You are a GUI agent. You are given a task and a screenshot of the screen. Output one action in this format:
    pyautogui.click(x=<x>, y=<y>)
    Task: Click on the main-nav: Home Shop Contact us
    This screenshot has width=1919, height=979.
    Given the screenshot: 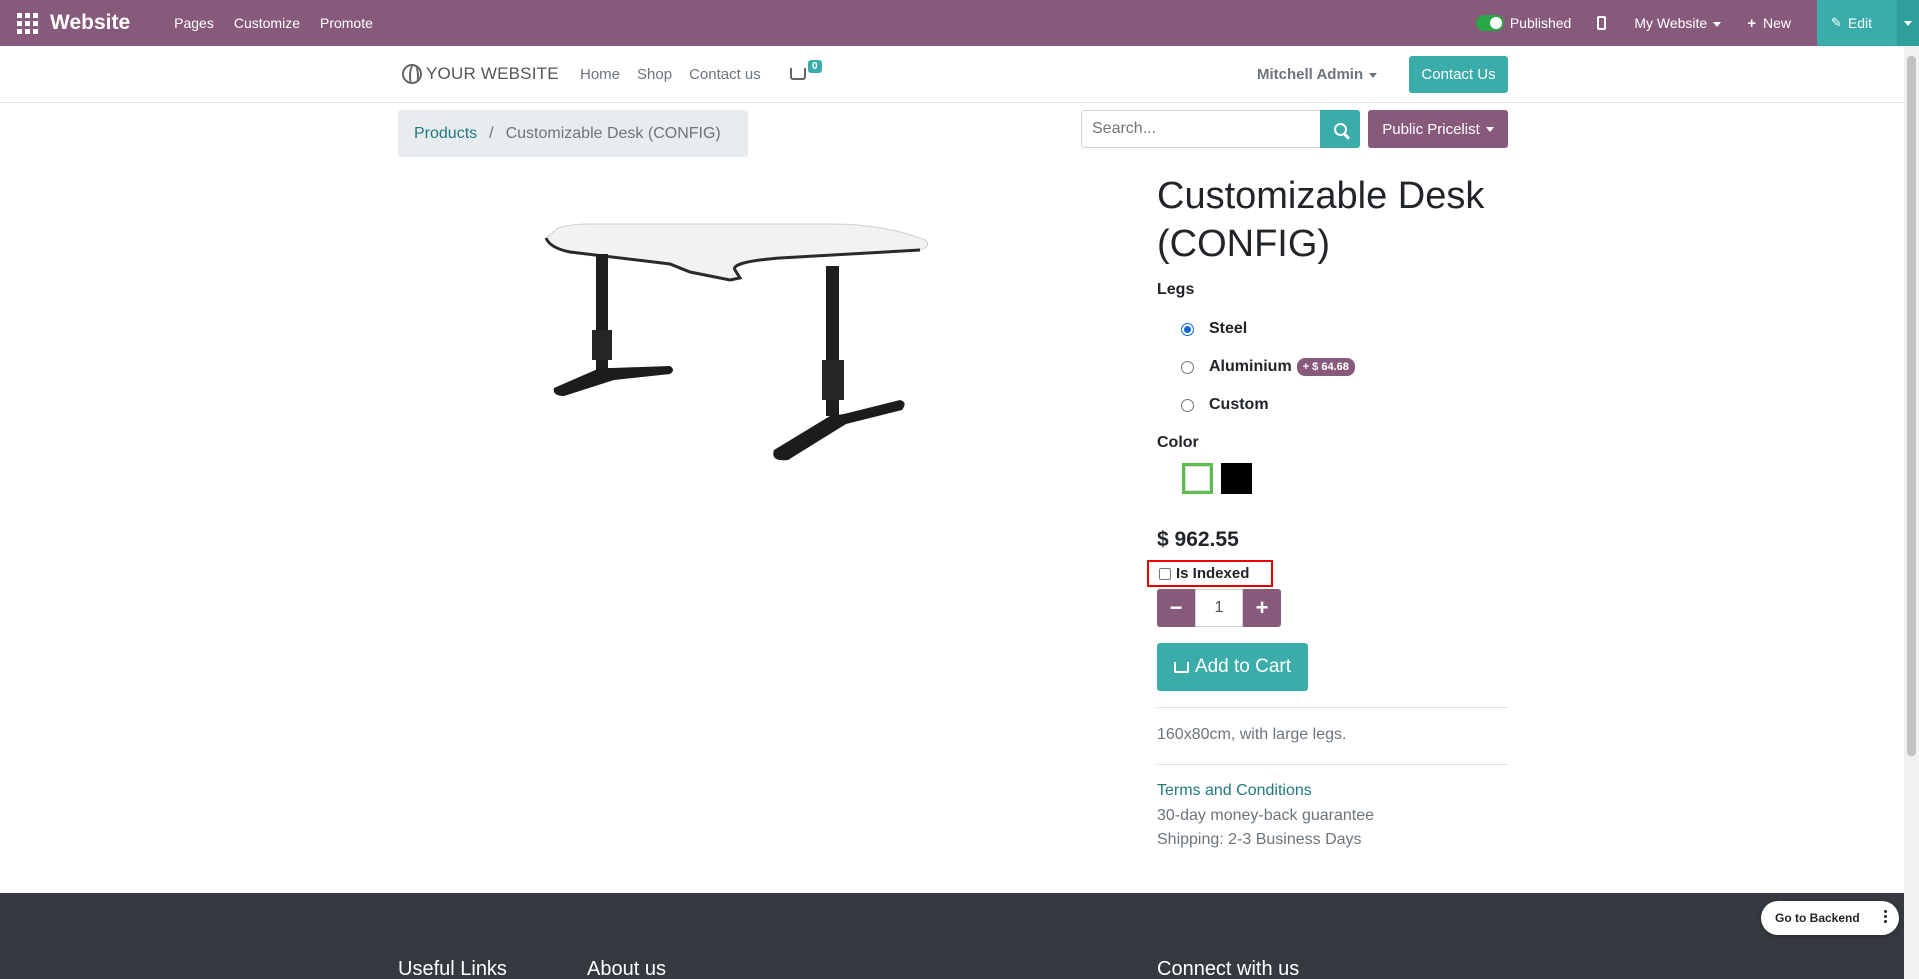 What is the action you would take?
    pyautogui.click(x=679, y=74)
    